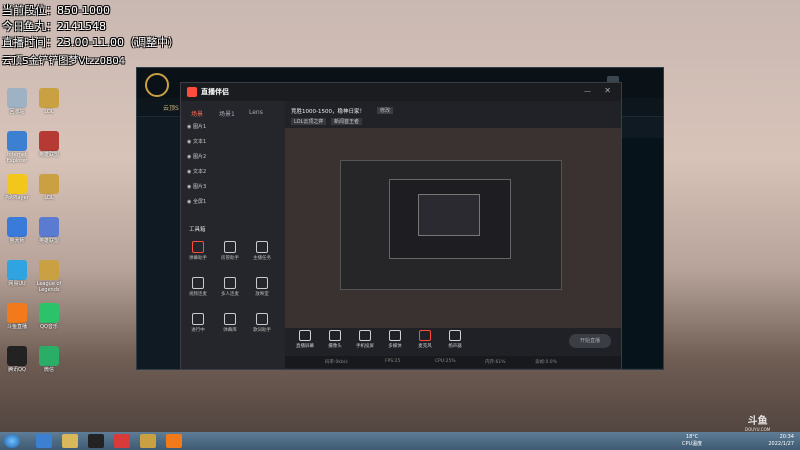 Image resolution: width=800 pixels, height=450 pixels. I want to click on layer-item: ◉ 图片3, so click(196, 186).